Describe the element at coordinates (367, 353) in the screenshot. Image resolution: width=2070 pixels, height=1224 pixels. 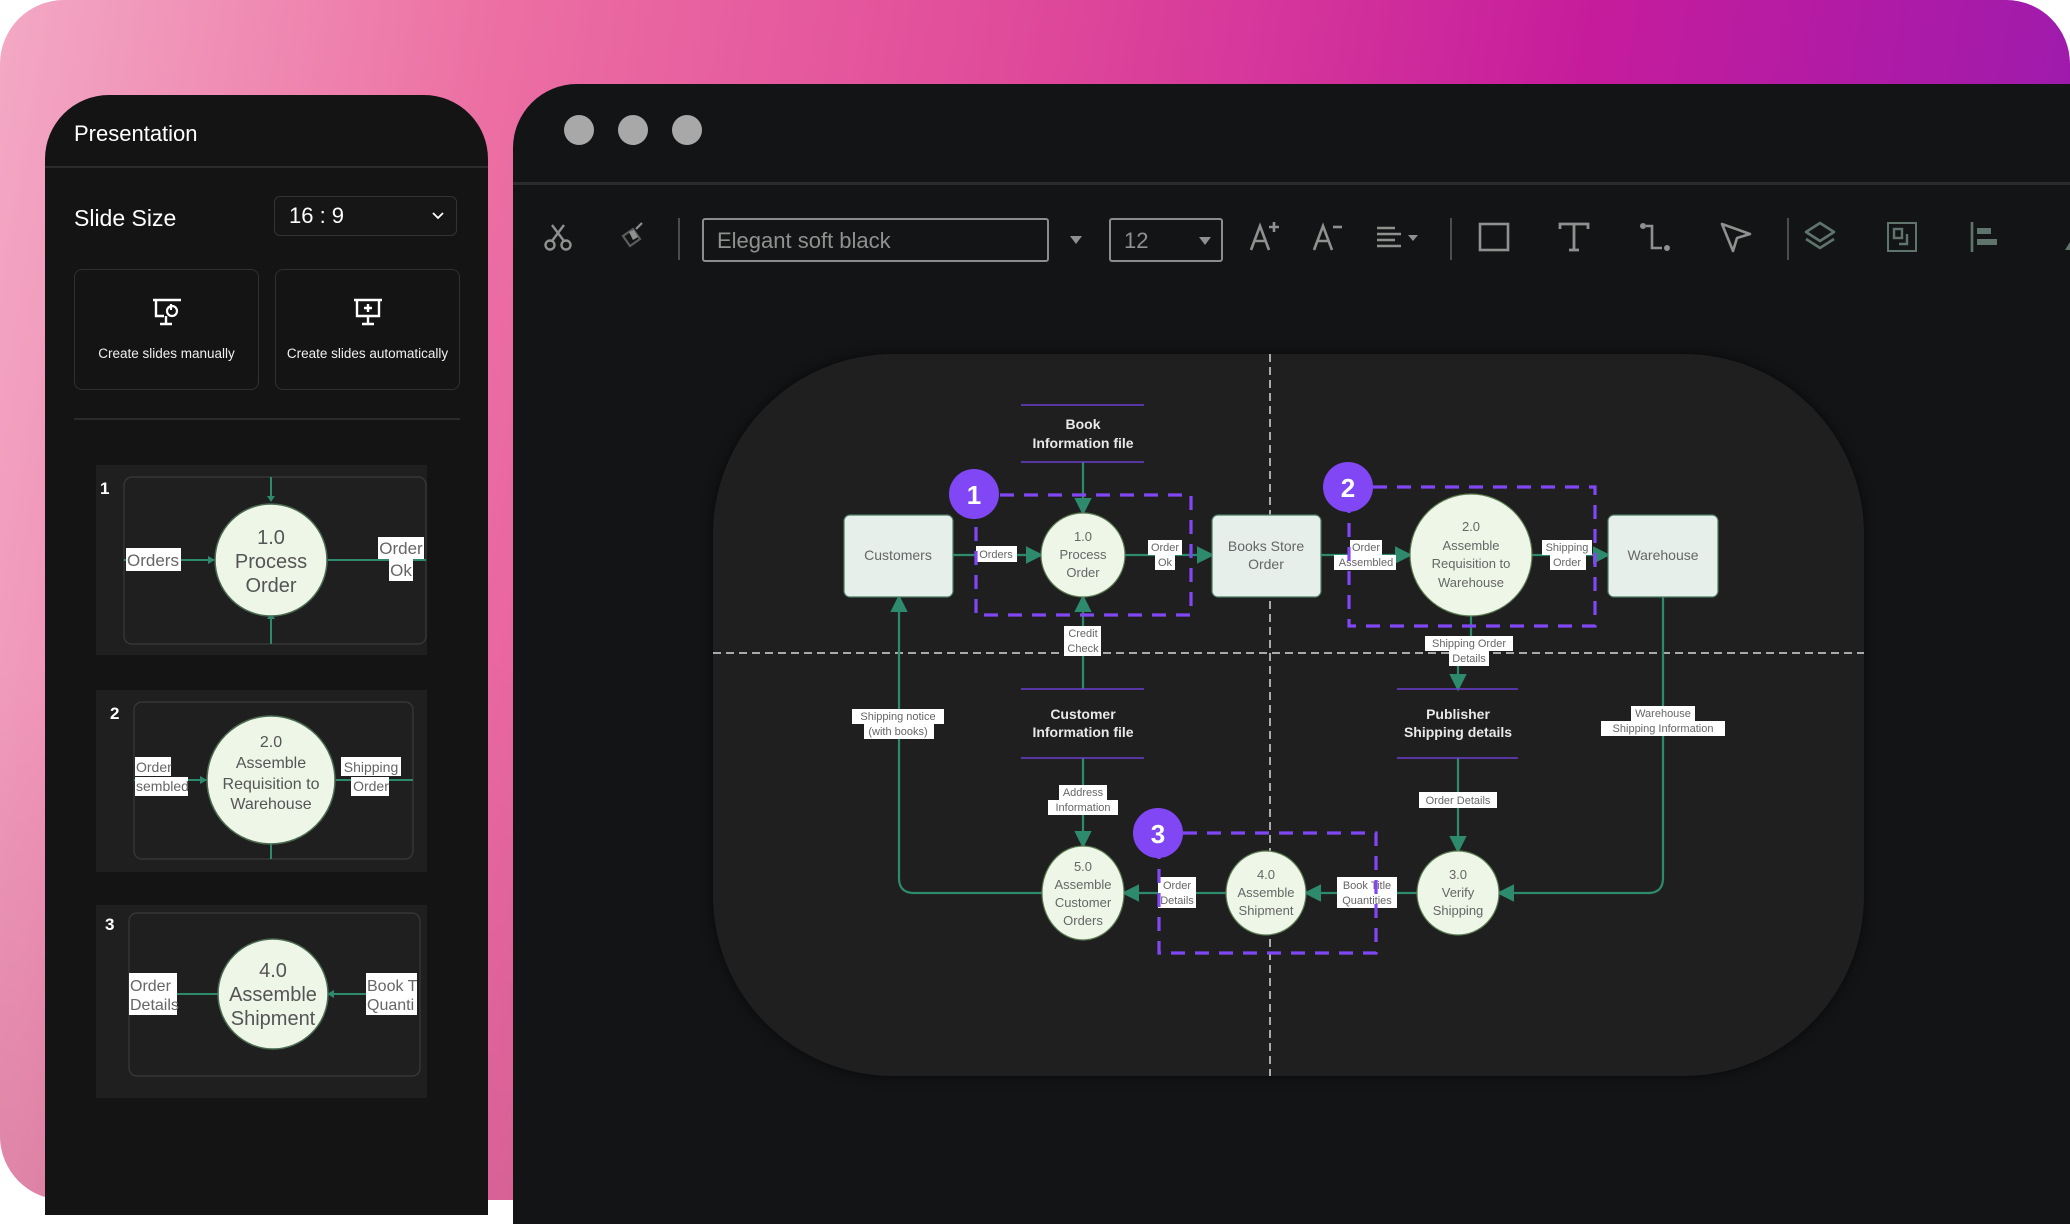
I see `create-slides-automatically-label: Create slides automatically` at that location.